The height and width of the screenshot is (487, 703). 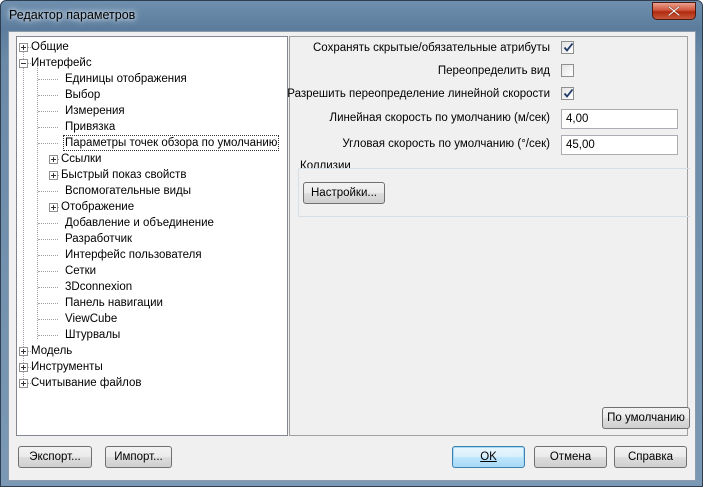 What do you see at coordinates (152, 351) in the screenshot?
I see `tree-item: Модель` at bounding box center [152, 351].